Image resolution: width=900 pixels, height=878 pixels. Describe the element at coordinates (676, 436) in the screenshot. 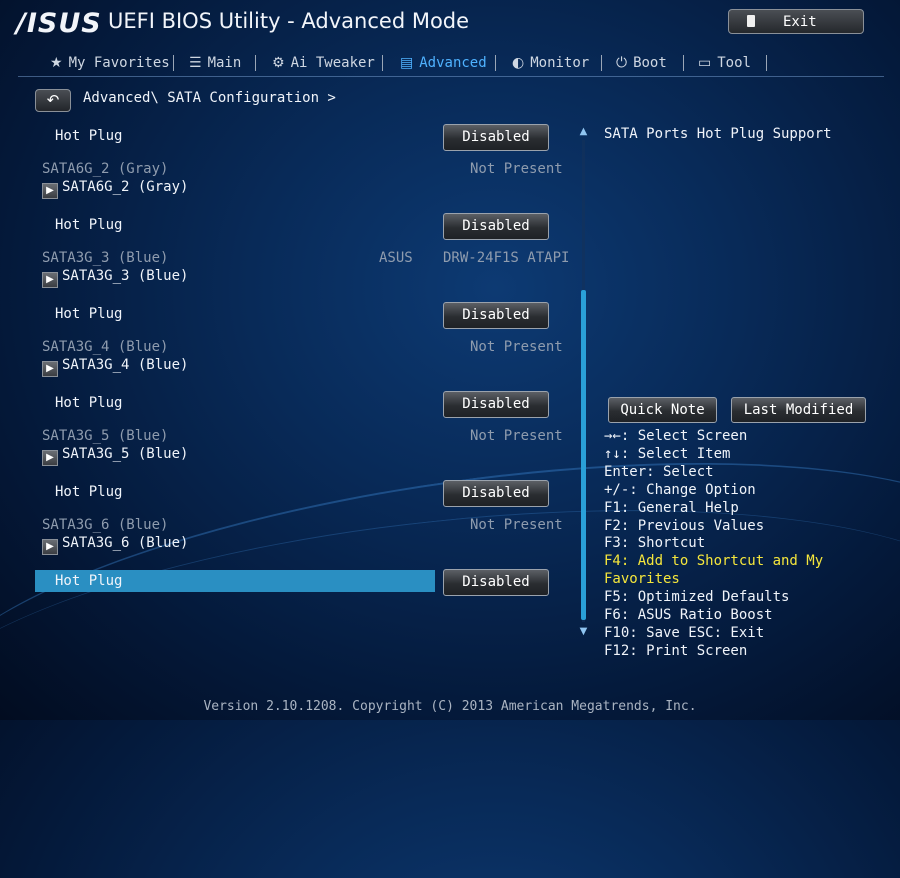

I see `key-hint: →←: Select Screen` at that location.